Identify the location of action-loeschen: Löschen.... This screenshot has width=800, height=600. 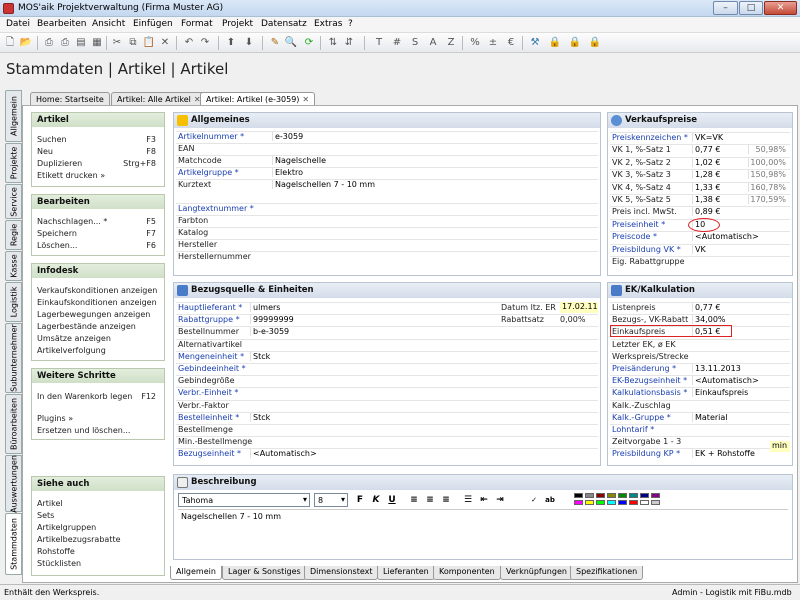
(57, 245).